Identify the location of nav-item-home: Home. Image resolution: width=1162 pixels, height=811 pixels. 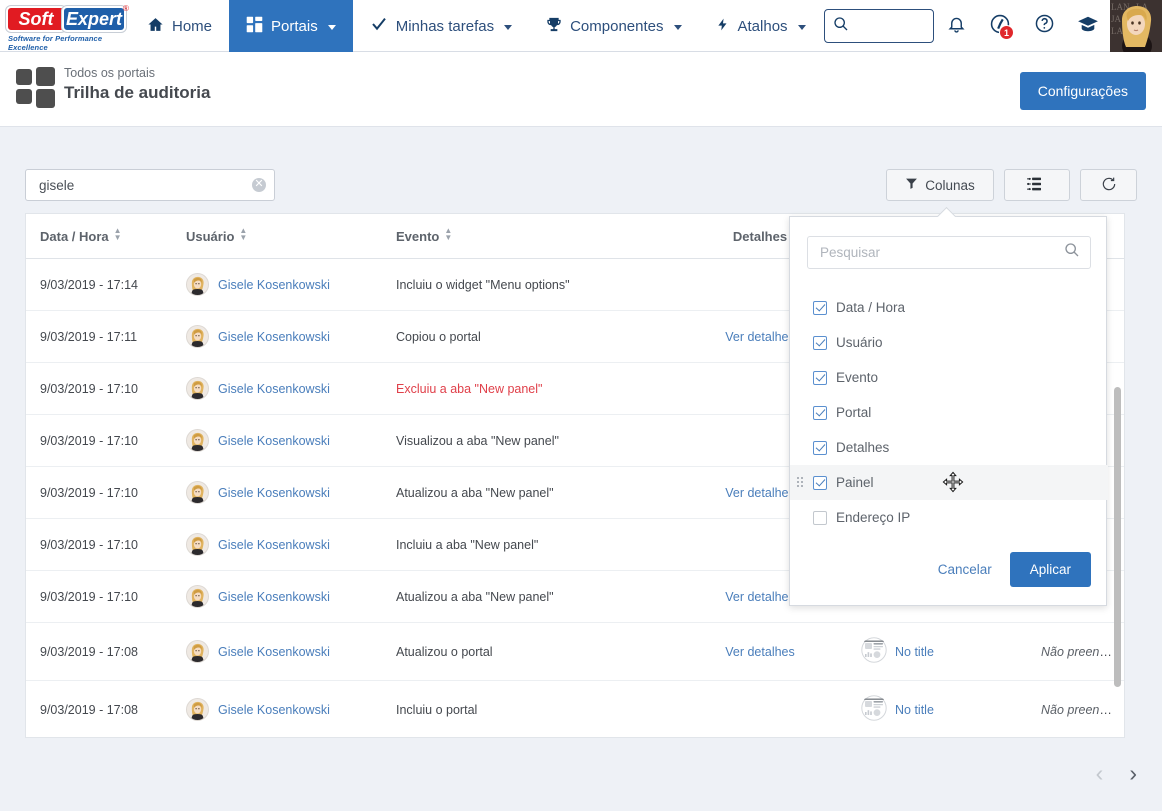
(179, 26).